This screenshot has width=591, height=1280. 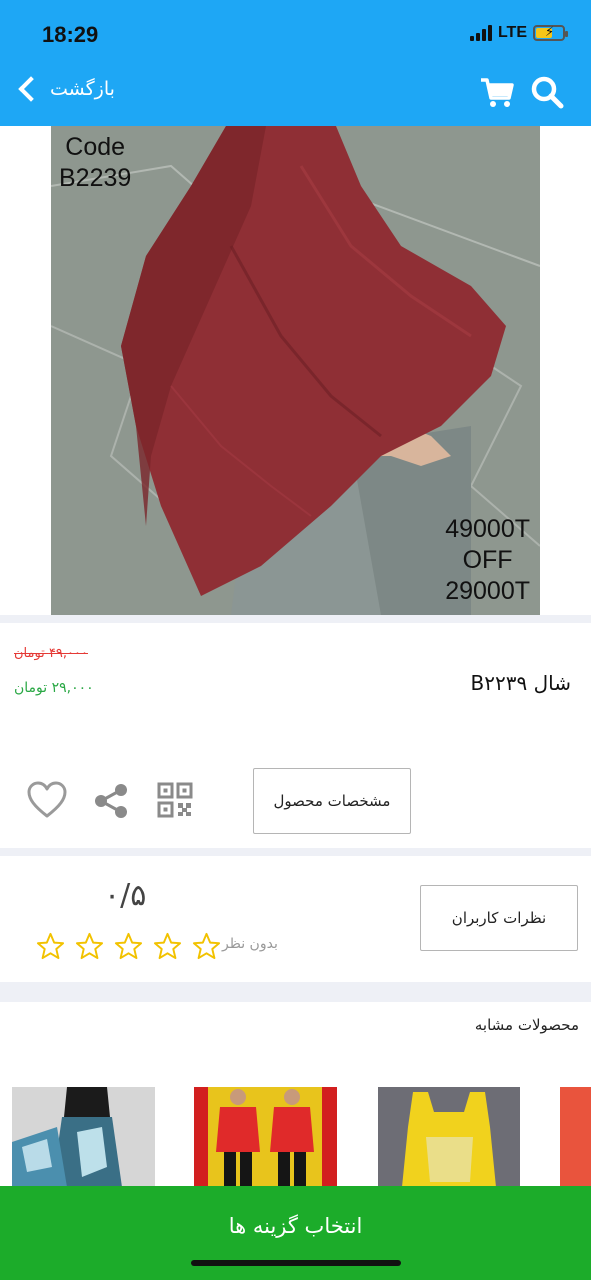 I want to click on product-specs-button: مشخصات محصول, so click(x=332, y=801).